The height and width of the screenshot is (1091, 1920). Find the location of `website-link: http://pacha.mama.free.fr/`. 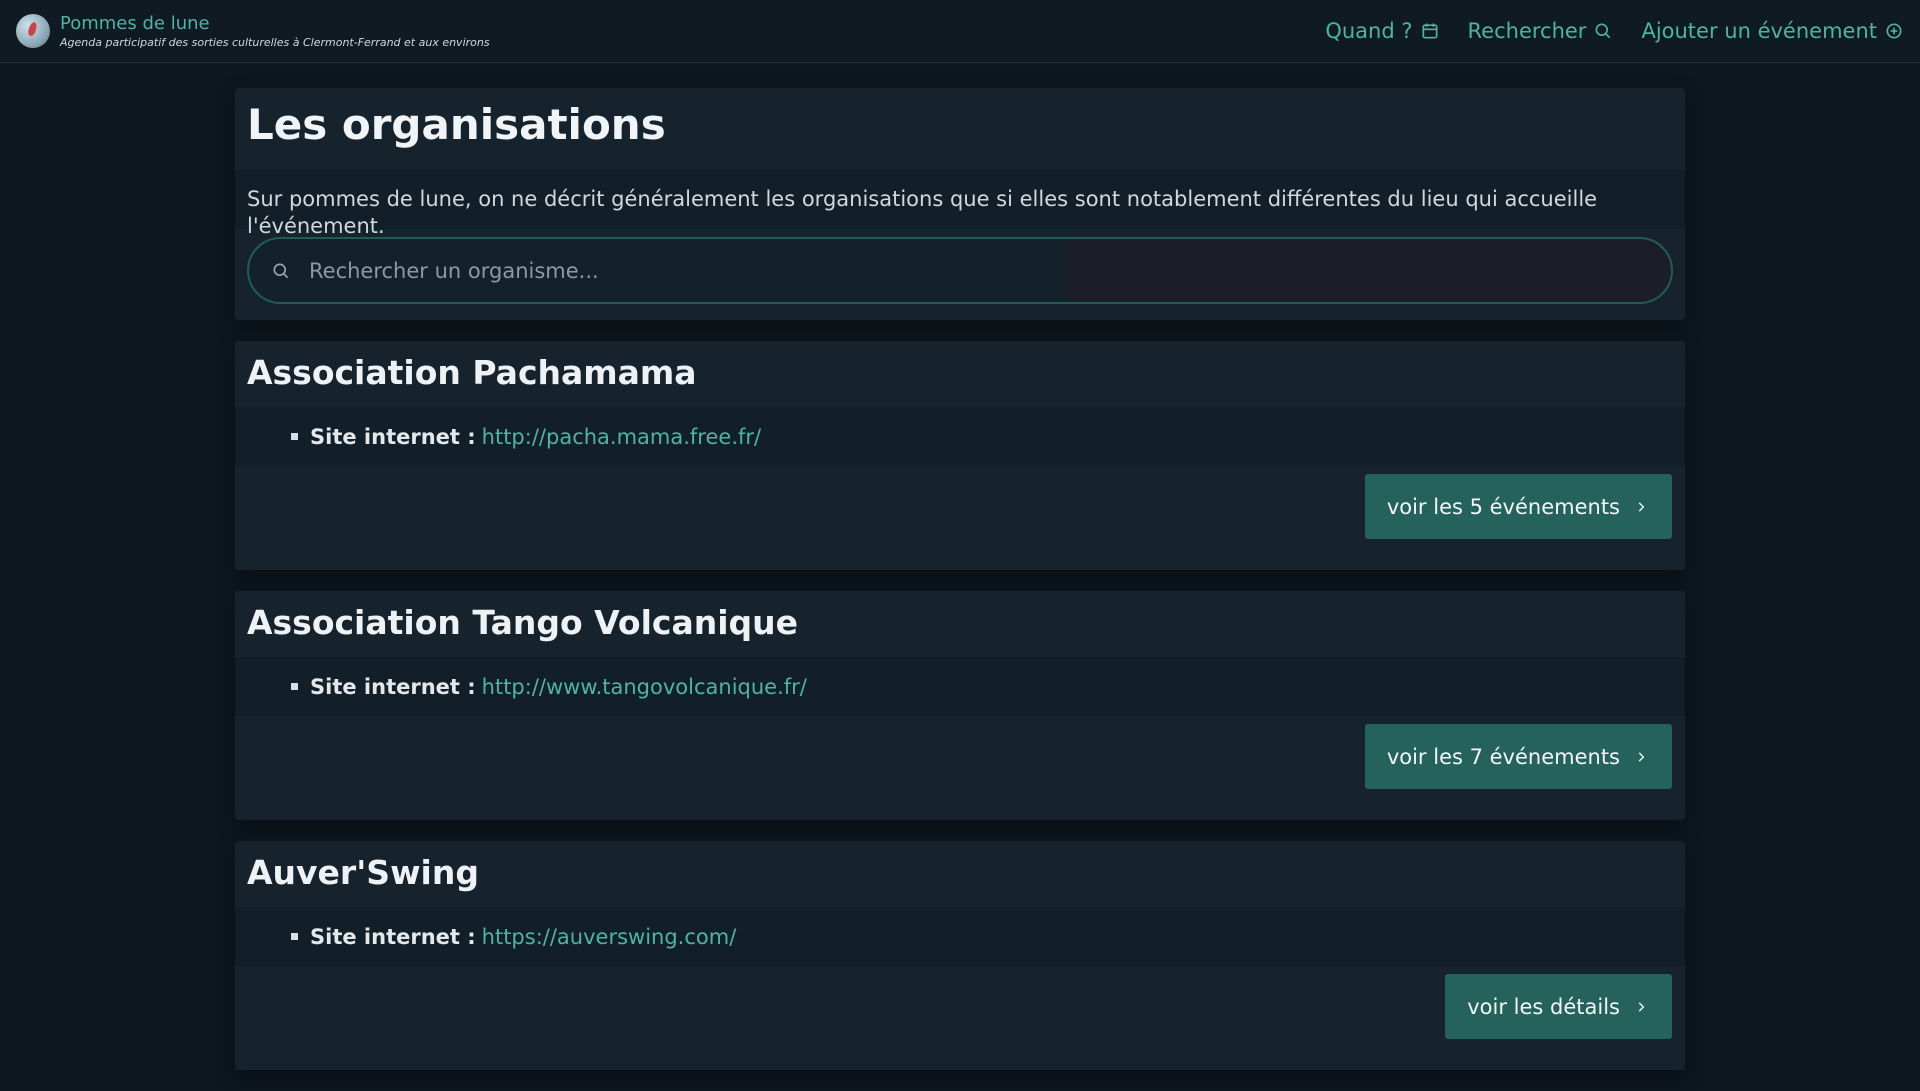

website-link: http://pacha.mama.free.fr/ is located at coordinates (621, 437).